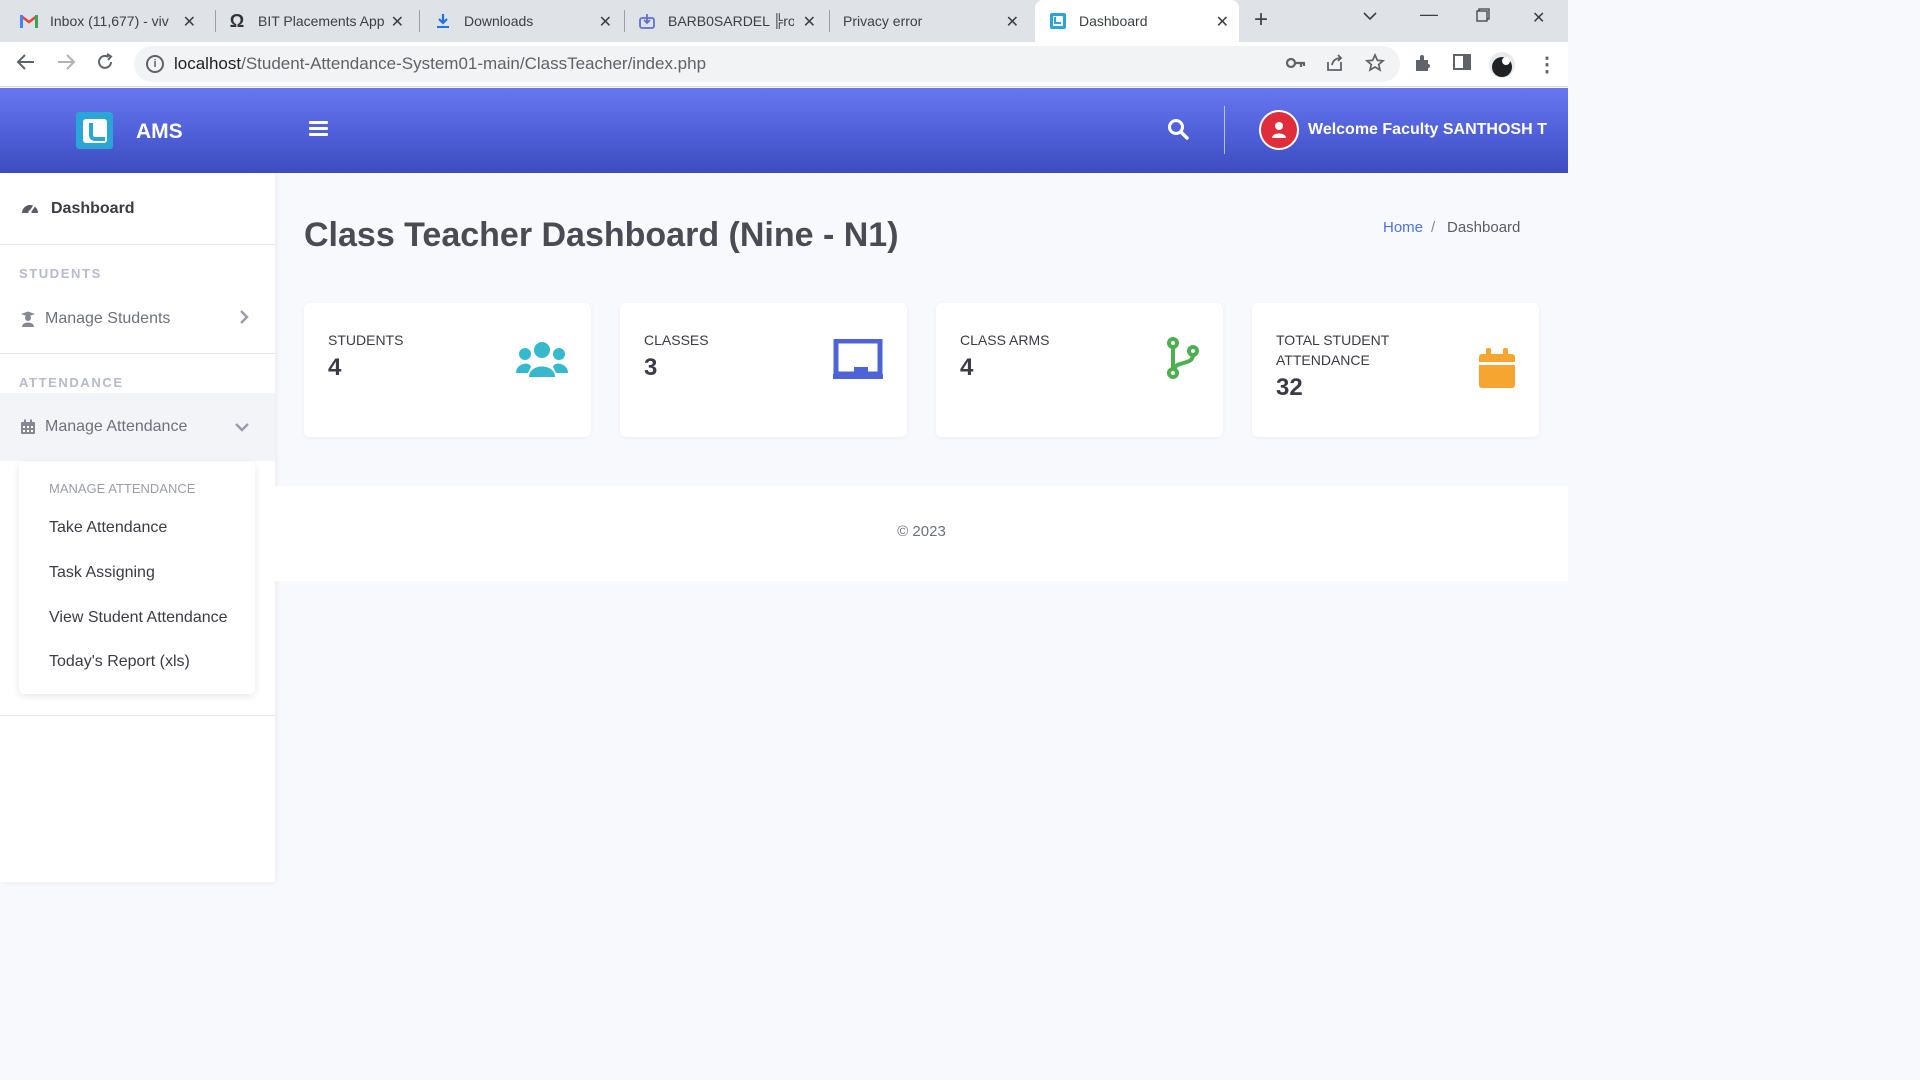 The width and height of the screenshot is (1920, 1080). I want to click on ams-logo-icon, so click(94, 130).